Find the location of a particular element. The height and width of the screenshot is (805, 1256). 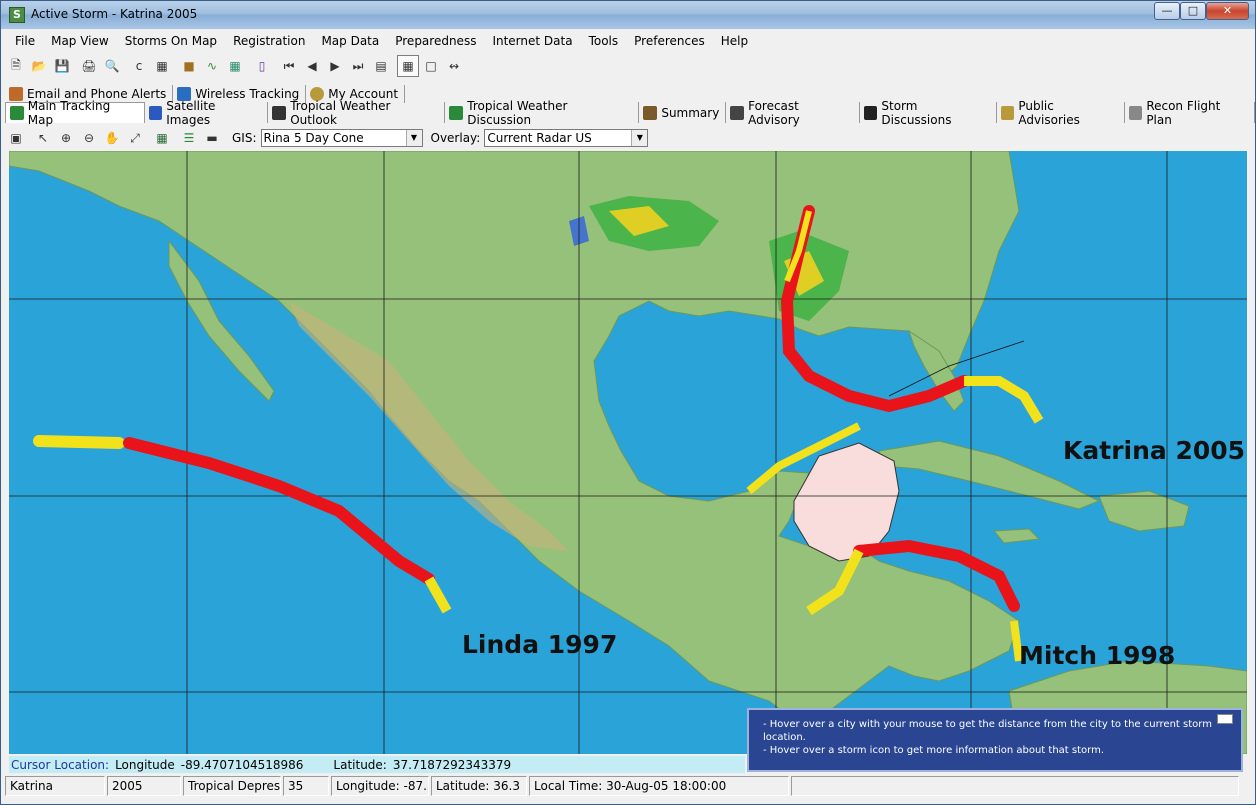

plane-icon is located at coordinates (1135, 112).